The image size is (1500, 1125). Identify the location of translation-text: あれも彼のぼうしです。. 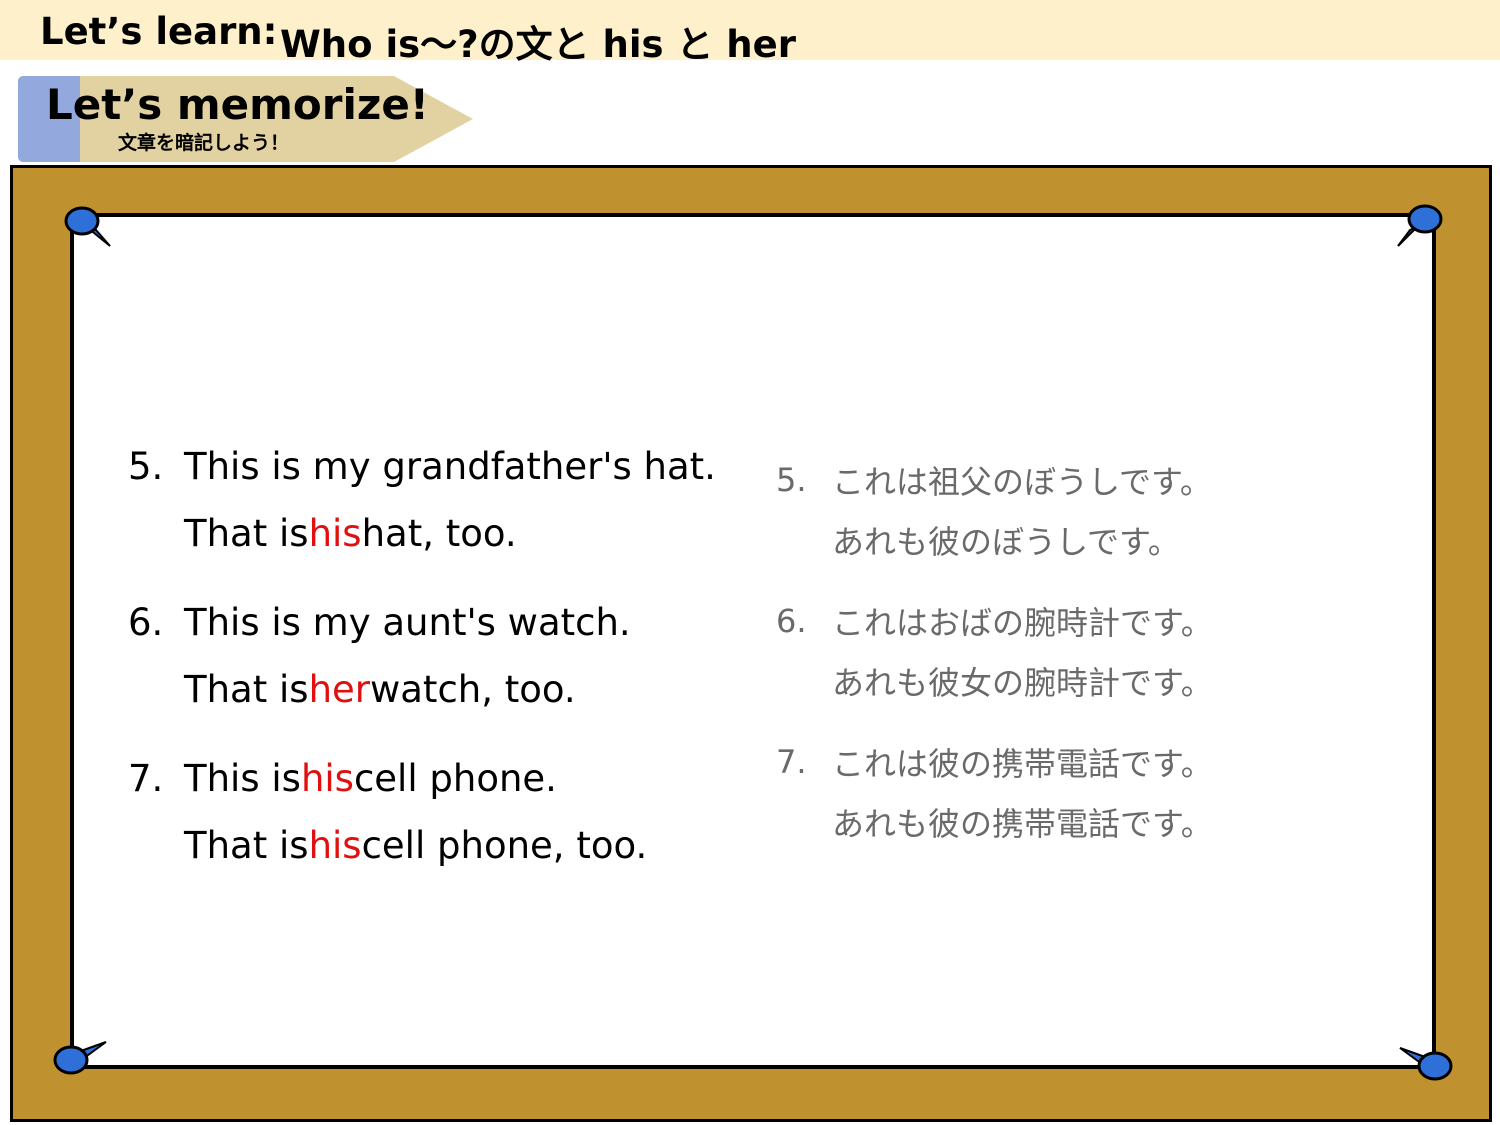
(1006, 542).